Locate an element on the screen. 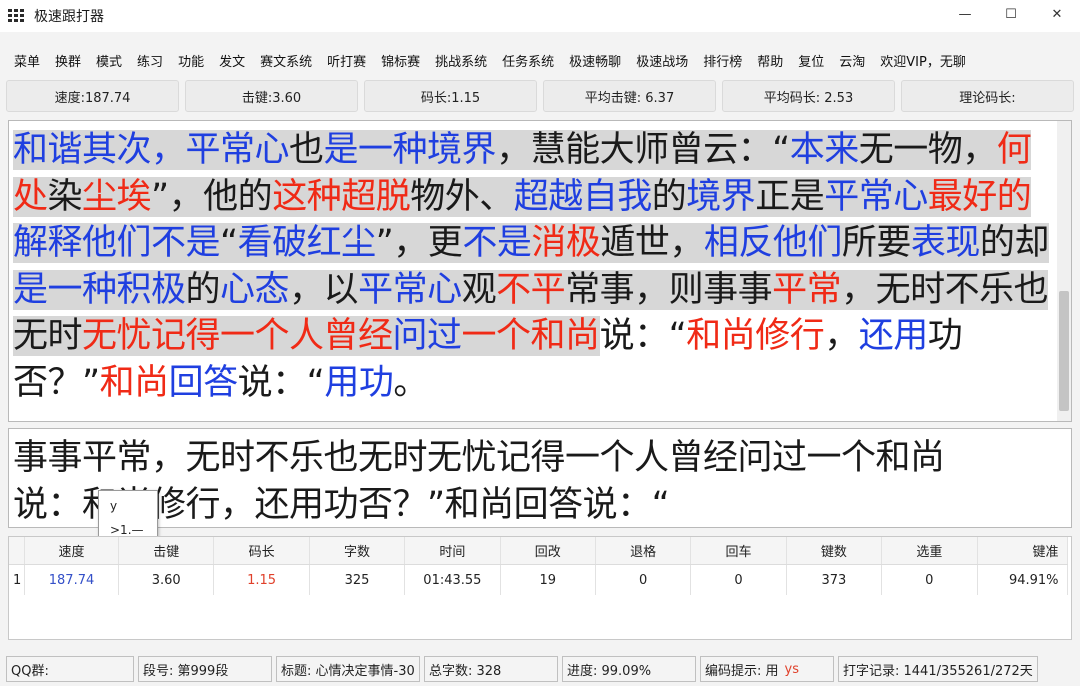 This screenshot has height=686, width=1080. menu-item-send-text: 发文 is located at coordinates (232, 60).